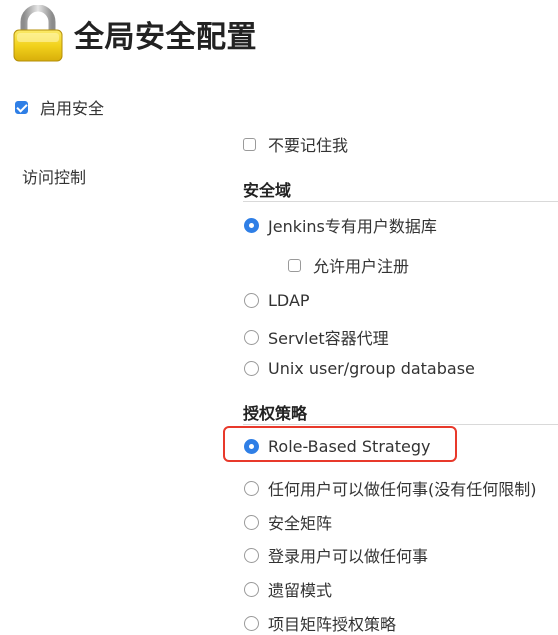 This screenshot has height=635, width=558. Describe the element at coordinates (349, 446) in the screenshot. I see `auth-option-label: Role-Based Strategy` at that location.